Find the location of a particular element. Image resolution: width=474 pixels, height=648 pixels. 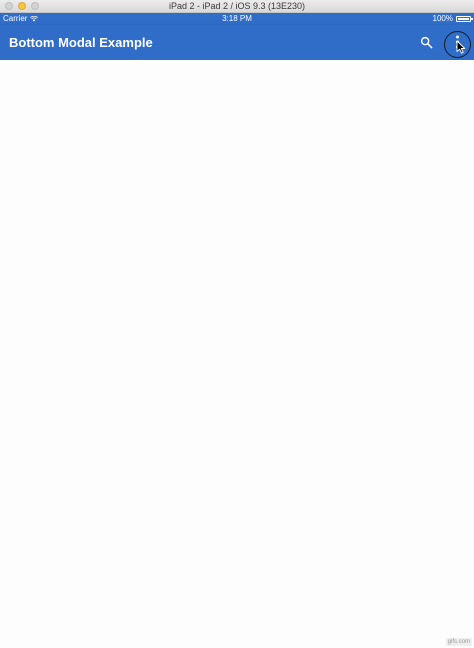

battery-indicator: 100% is located at coordinates (452, 19).